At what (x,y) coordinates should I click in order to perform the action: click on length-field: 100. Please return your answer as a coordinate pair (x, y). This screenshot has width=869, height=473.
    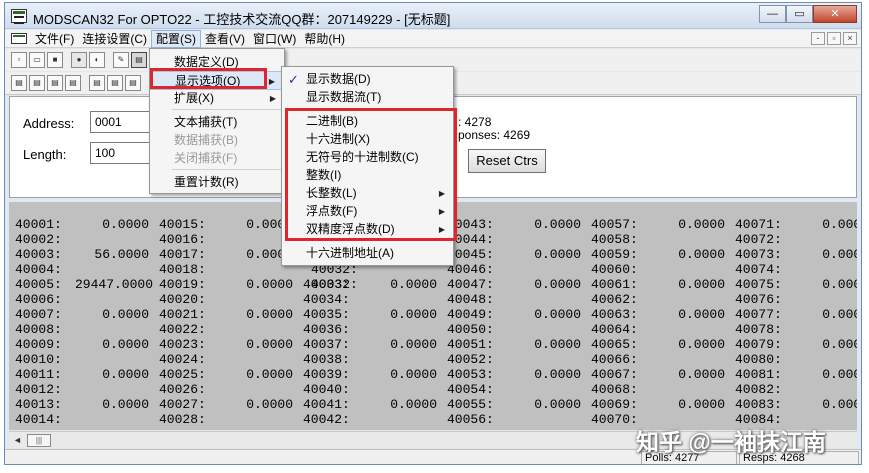
    Looking at the image, I should click on (120, 153).